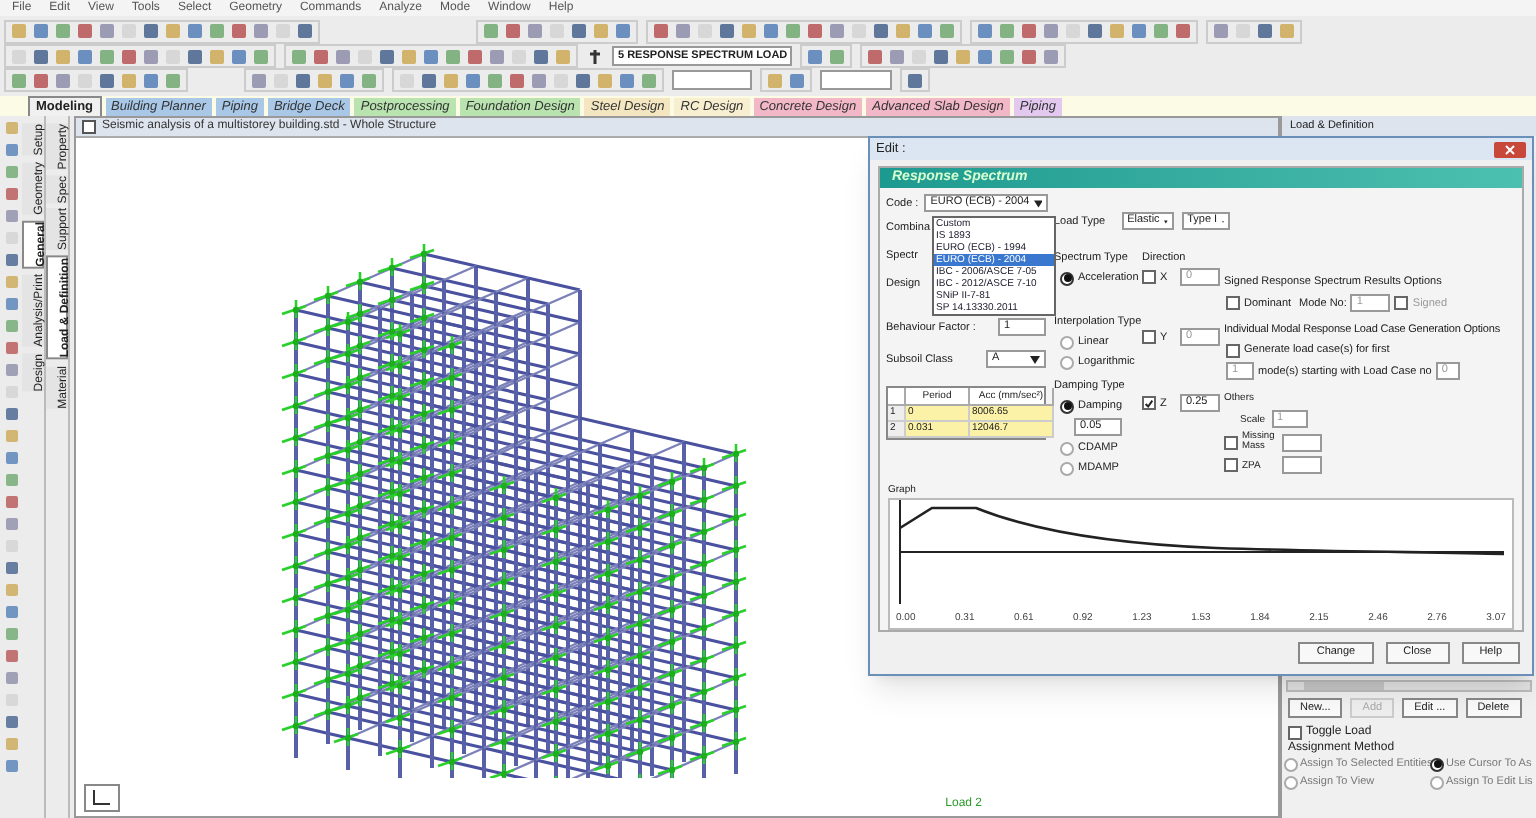 The height and width of the screenshot is (818, 1536). I want to click on close-icon, so click(1510, 149).